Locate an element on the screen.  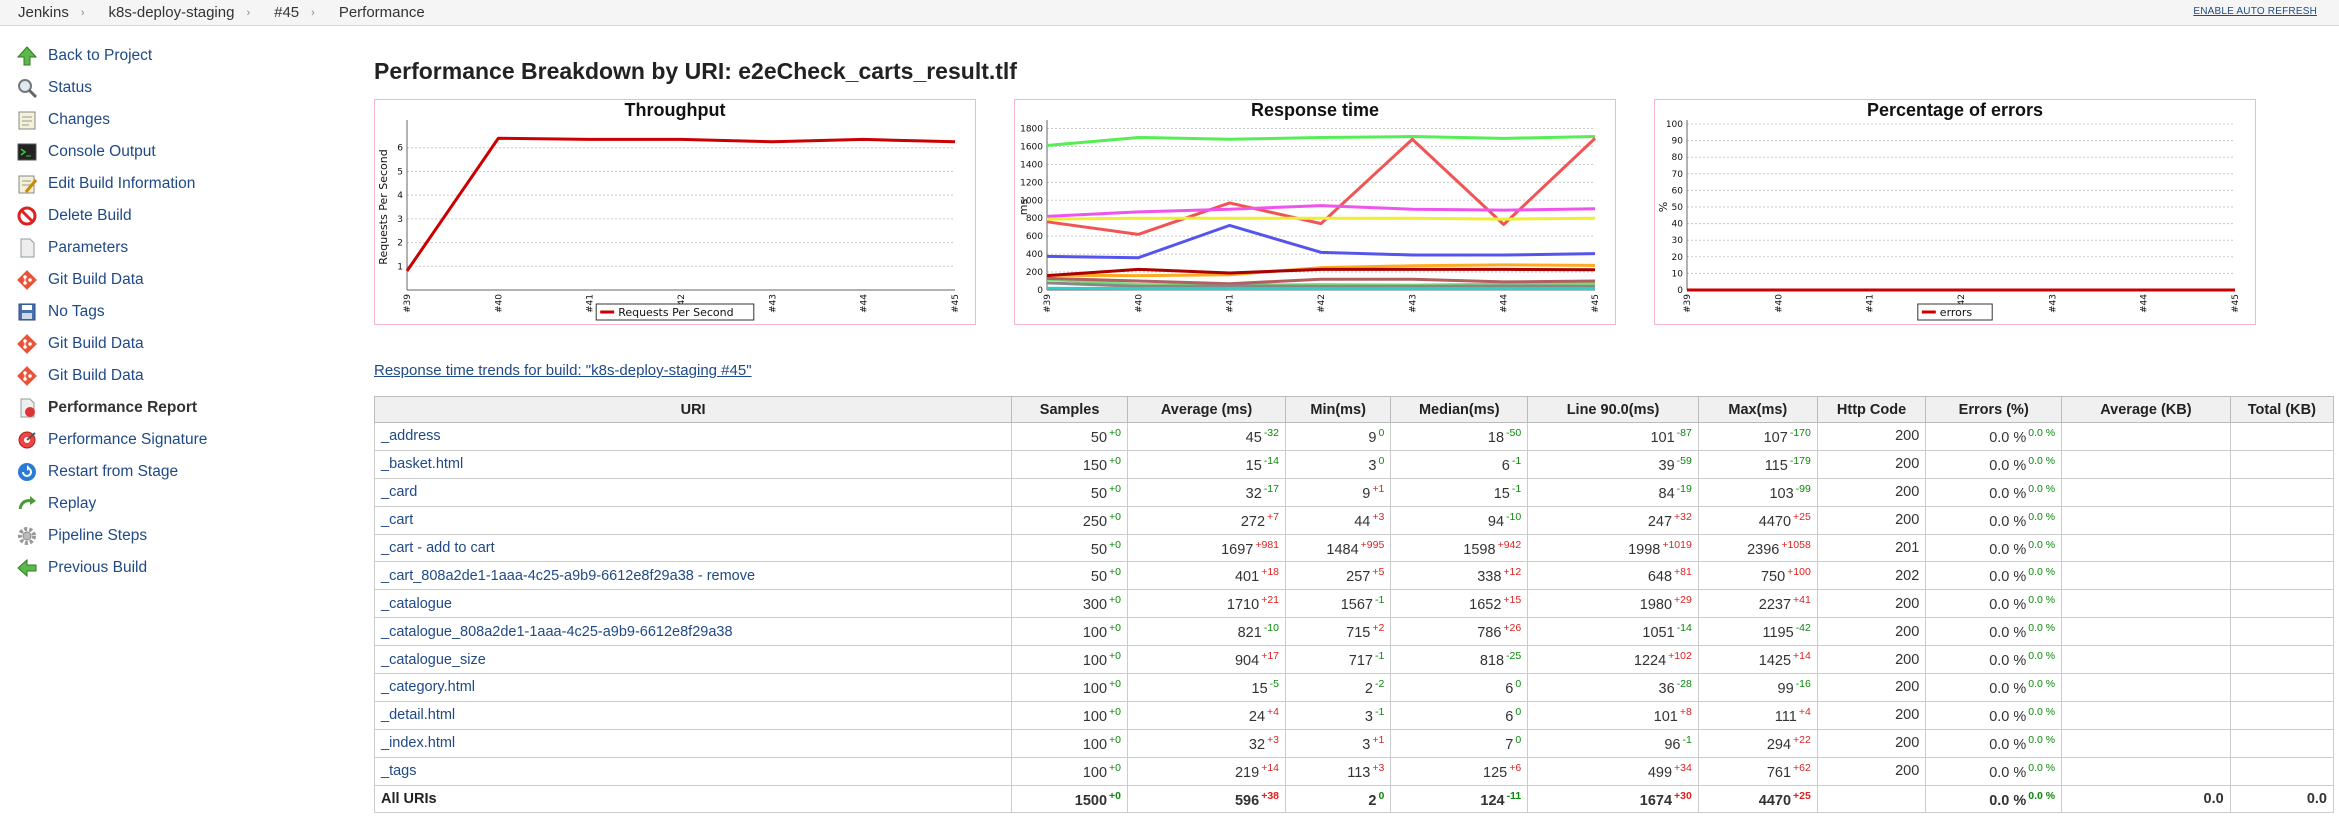
uri-cell: _cart is located at coordinates (693, 520).